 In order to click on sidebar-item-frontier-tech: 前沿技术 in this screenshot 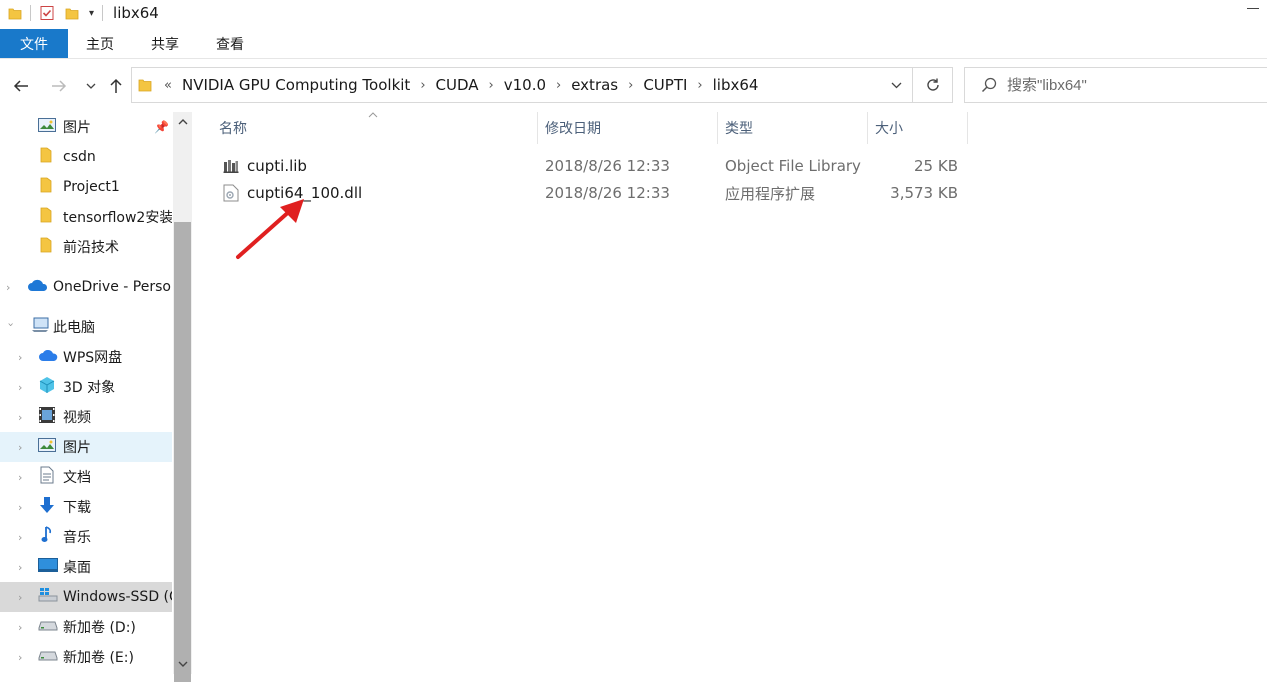, I will do `click(86, 247)`.